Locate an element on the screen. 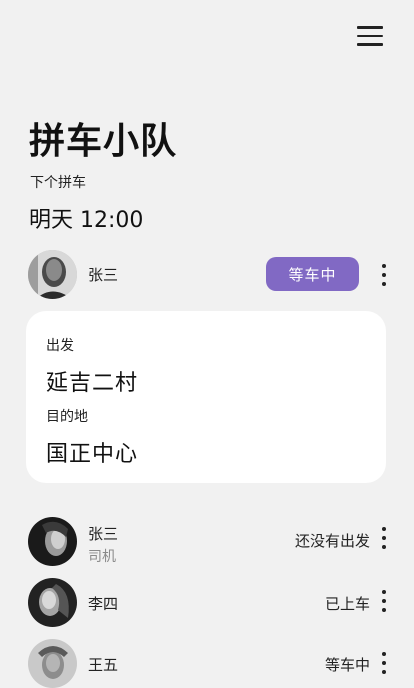 Image resolution: width=414 pixels, height=688 pixels. member-role: 司机 is located at coordinates (102, 557).